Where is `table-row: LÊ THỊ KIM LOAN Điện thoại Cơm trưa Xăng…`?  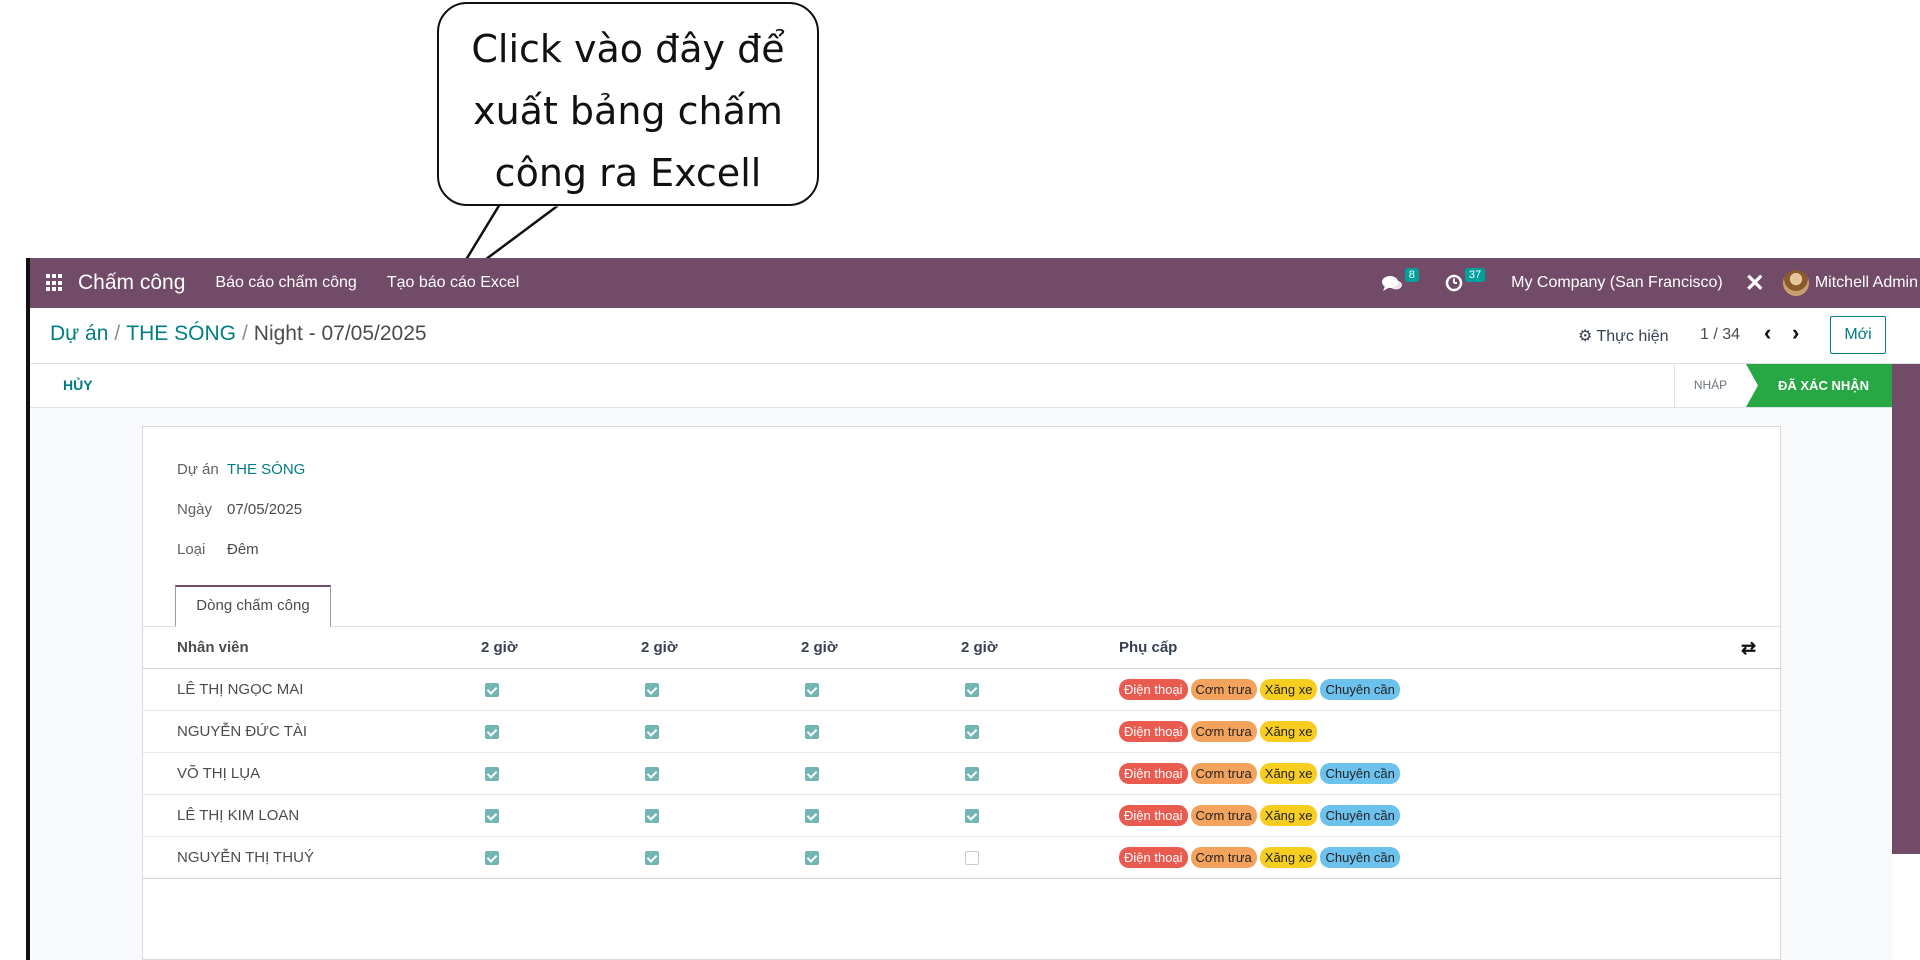
table-row: LÊ THỊ KIM LOAN Điện thoại Cơm trưa Xăng… is located at coordinates (962, 816).